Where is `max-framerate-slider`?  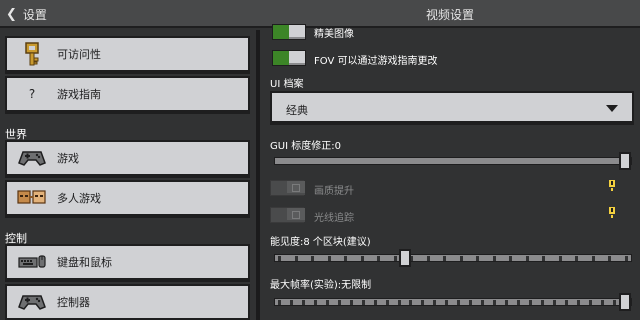
max-framerate-slider is located at coordinates (453, 302).